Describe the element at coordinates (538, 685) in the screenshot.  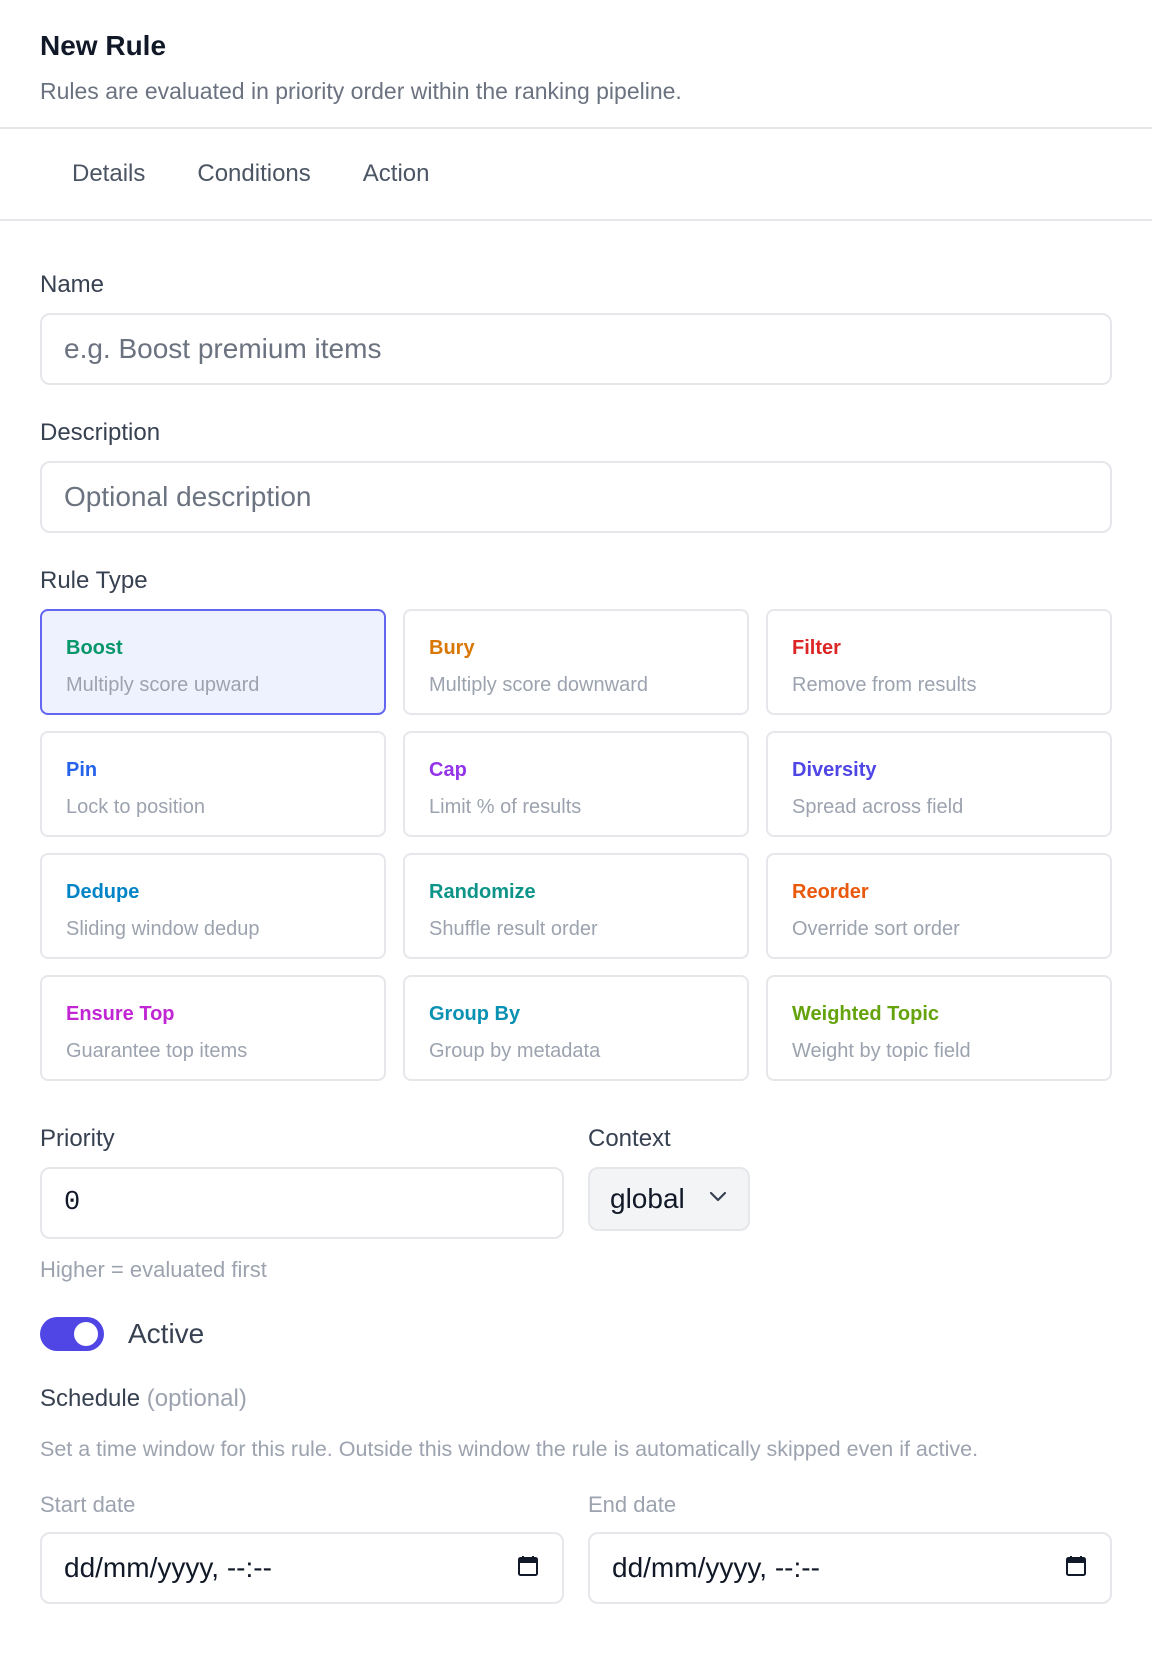
I see `rule-type-description: Multiply score downward` at that location.